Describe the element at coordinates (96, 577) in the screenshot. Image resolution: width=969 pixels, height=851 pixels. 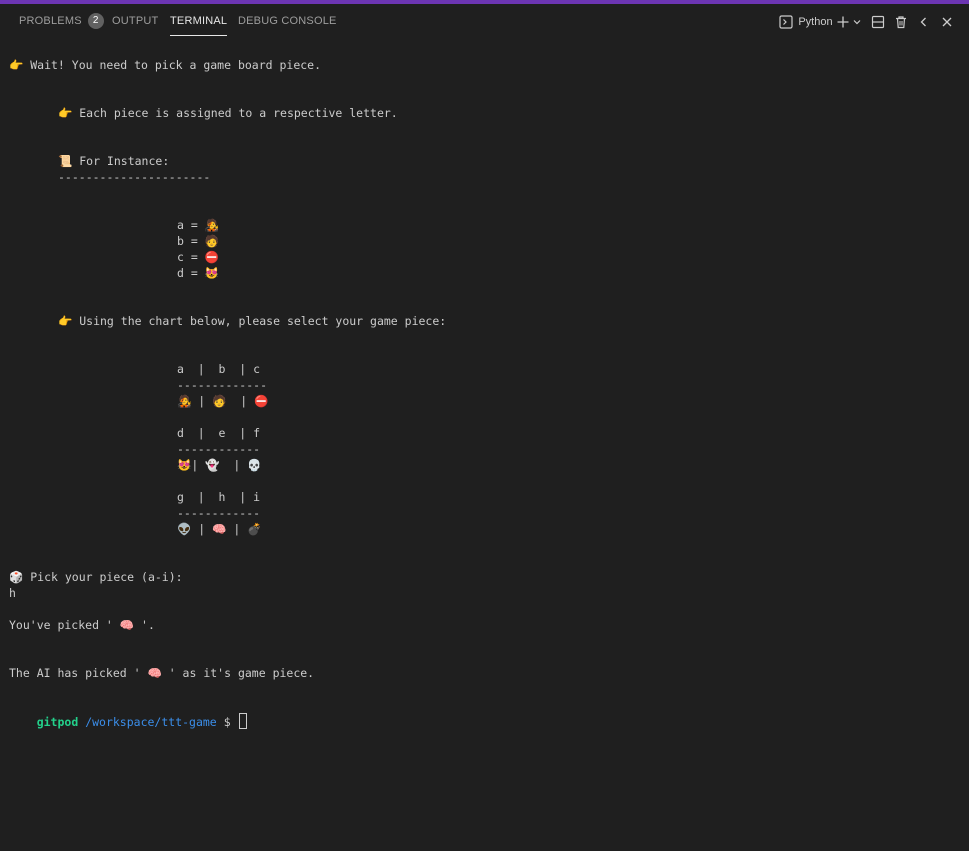
I see `terminal-line: 🎲 Pick your piece (a-i):` at that location.